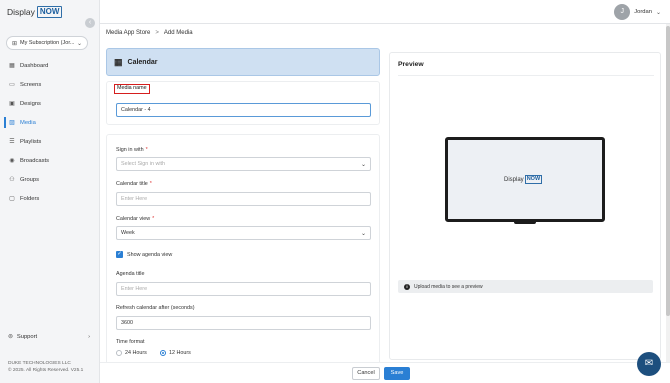 The height and width of the screenshot is (383, 670). Describe the element at coordinates (130, 342) in the screenshot. I see `time-format-label: Time format` at that location.